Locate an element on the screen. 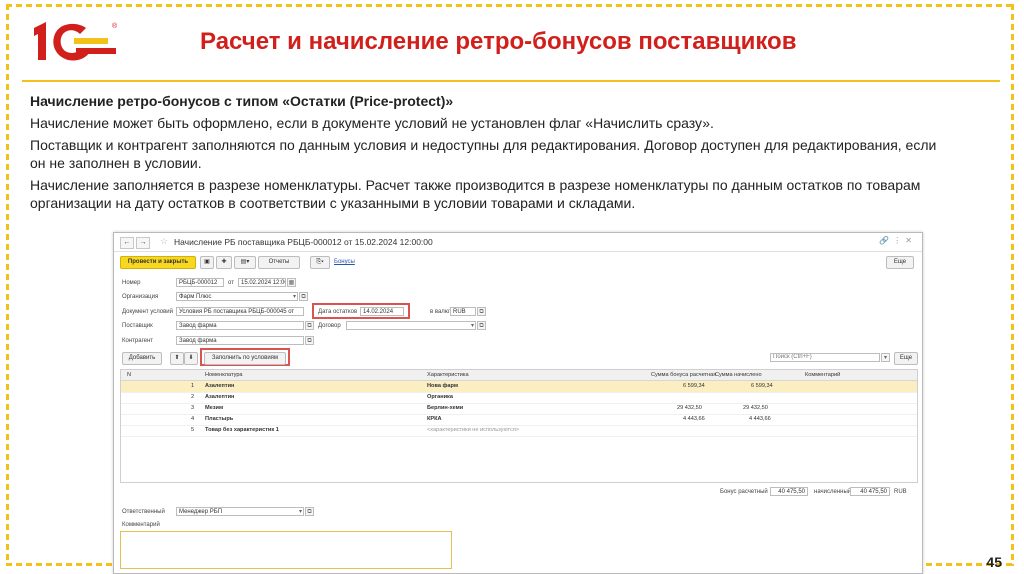  row-calc: 6 599,34 is located at coordinates (694, 386).